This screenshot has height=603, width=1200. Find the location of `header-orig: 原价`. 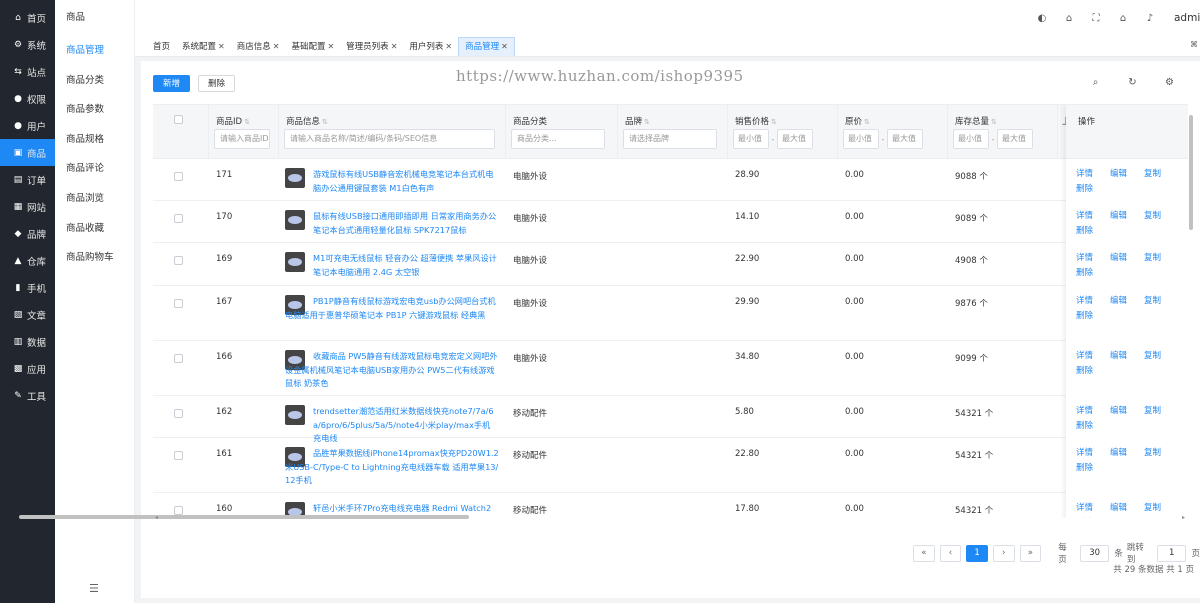

header-orig: 原价 is located at coordinates (853, 122).